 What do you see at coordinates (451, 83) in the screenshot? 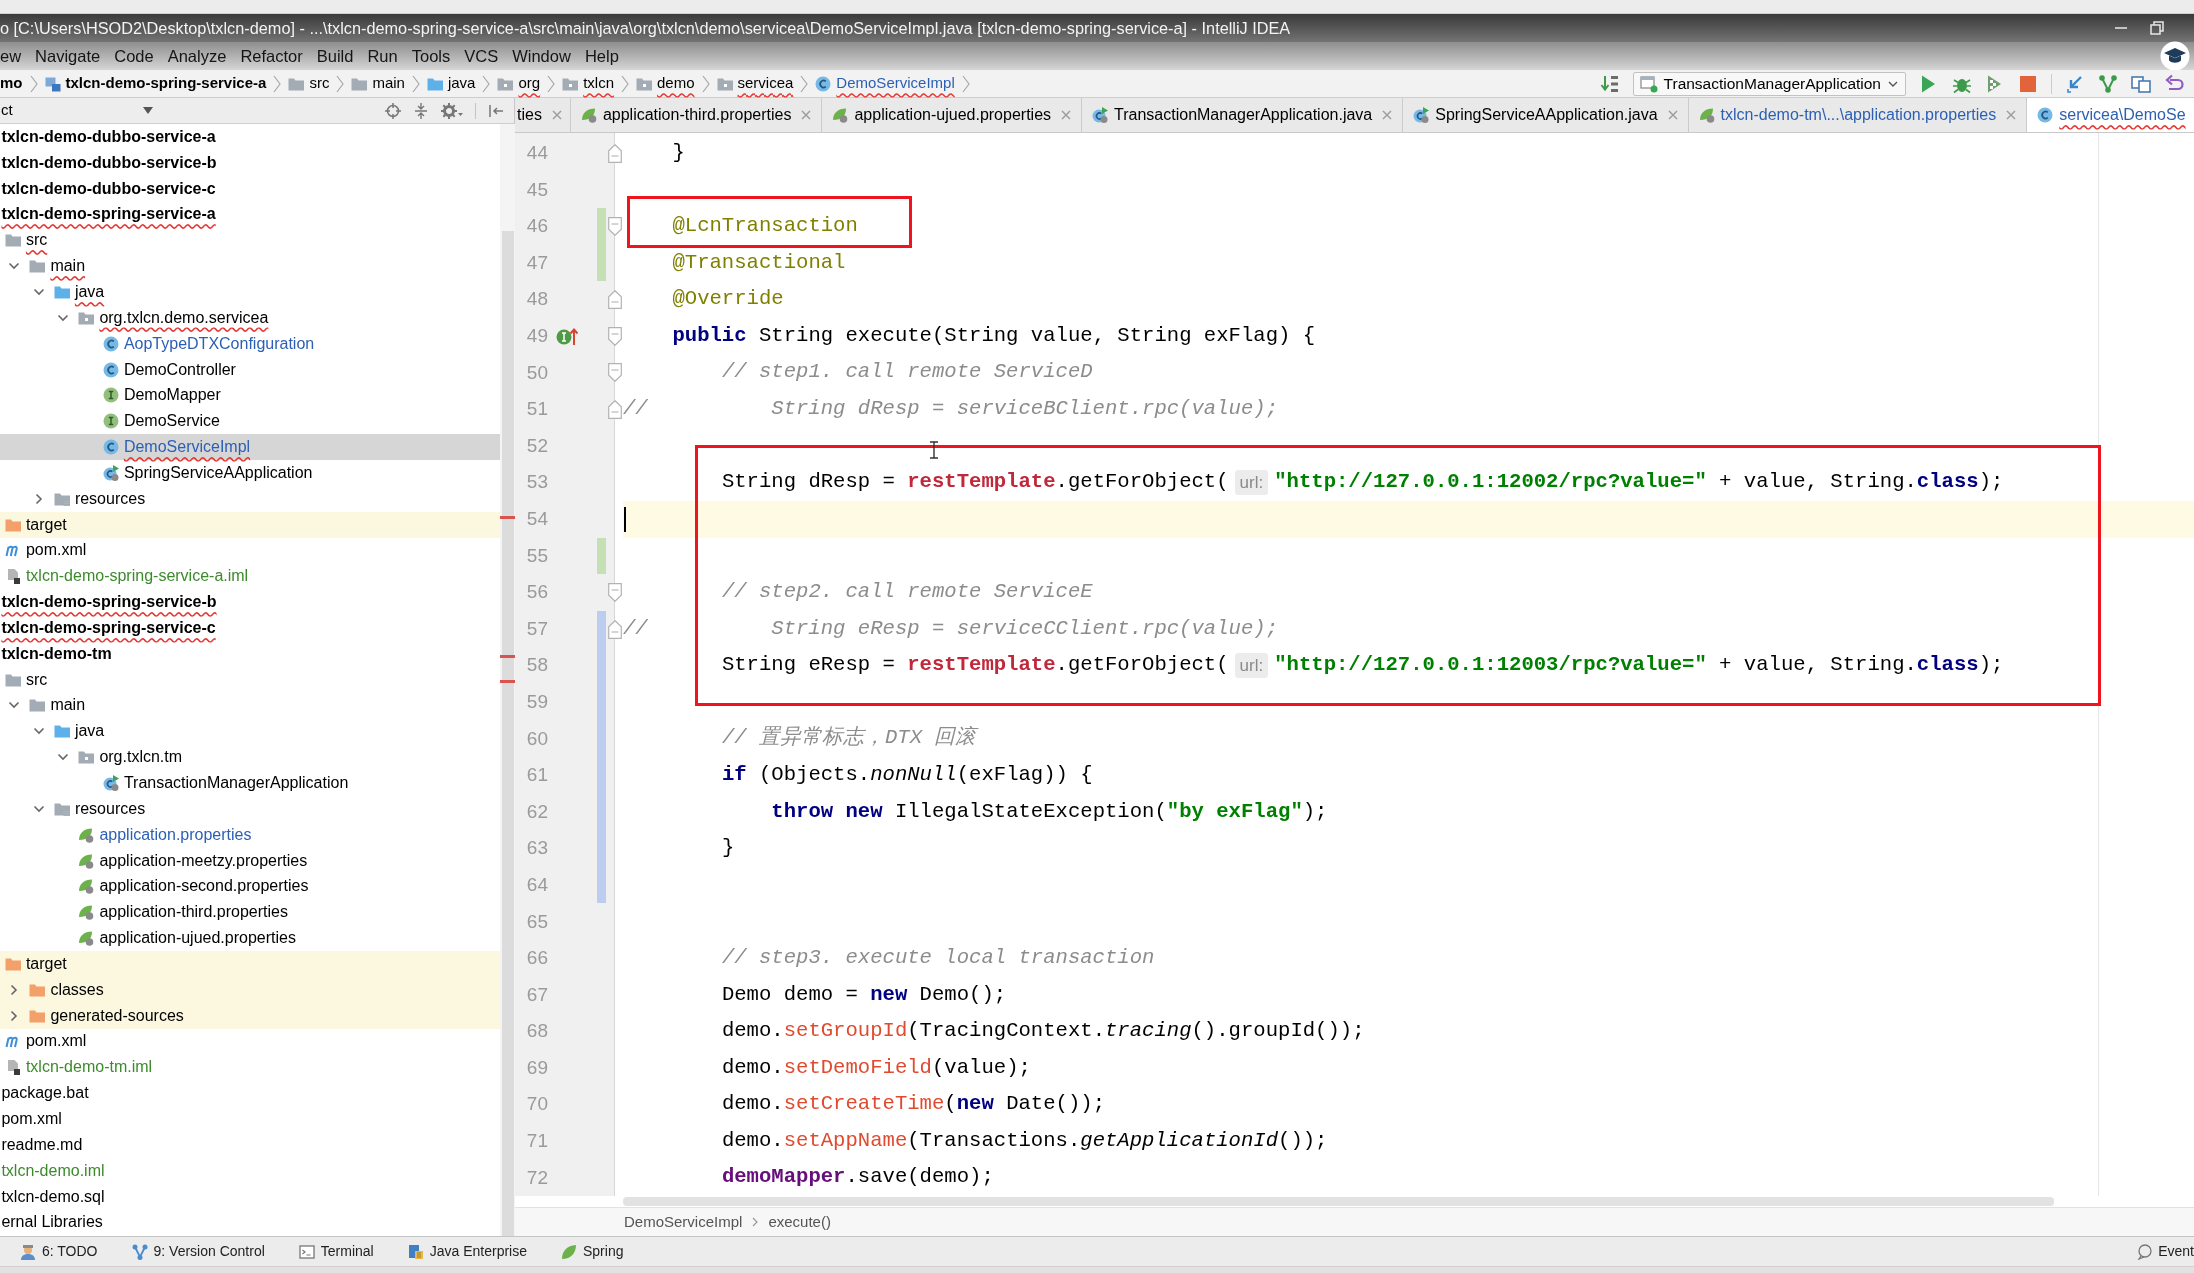
I see `breadcrumb-item: java` at bounding box center [451, 83].